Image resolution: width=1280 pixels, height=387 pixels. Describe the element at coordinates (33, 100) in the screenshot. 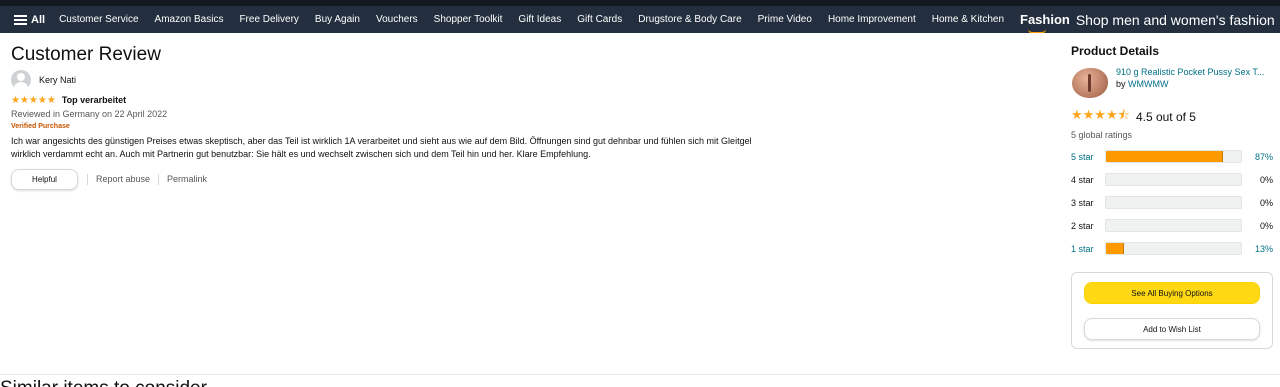

I see `review-star-rating: ★★★★★` at that location.